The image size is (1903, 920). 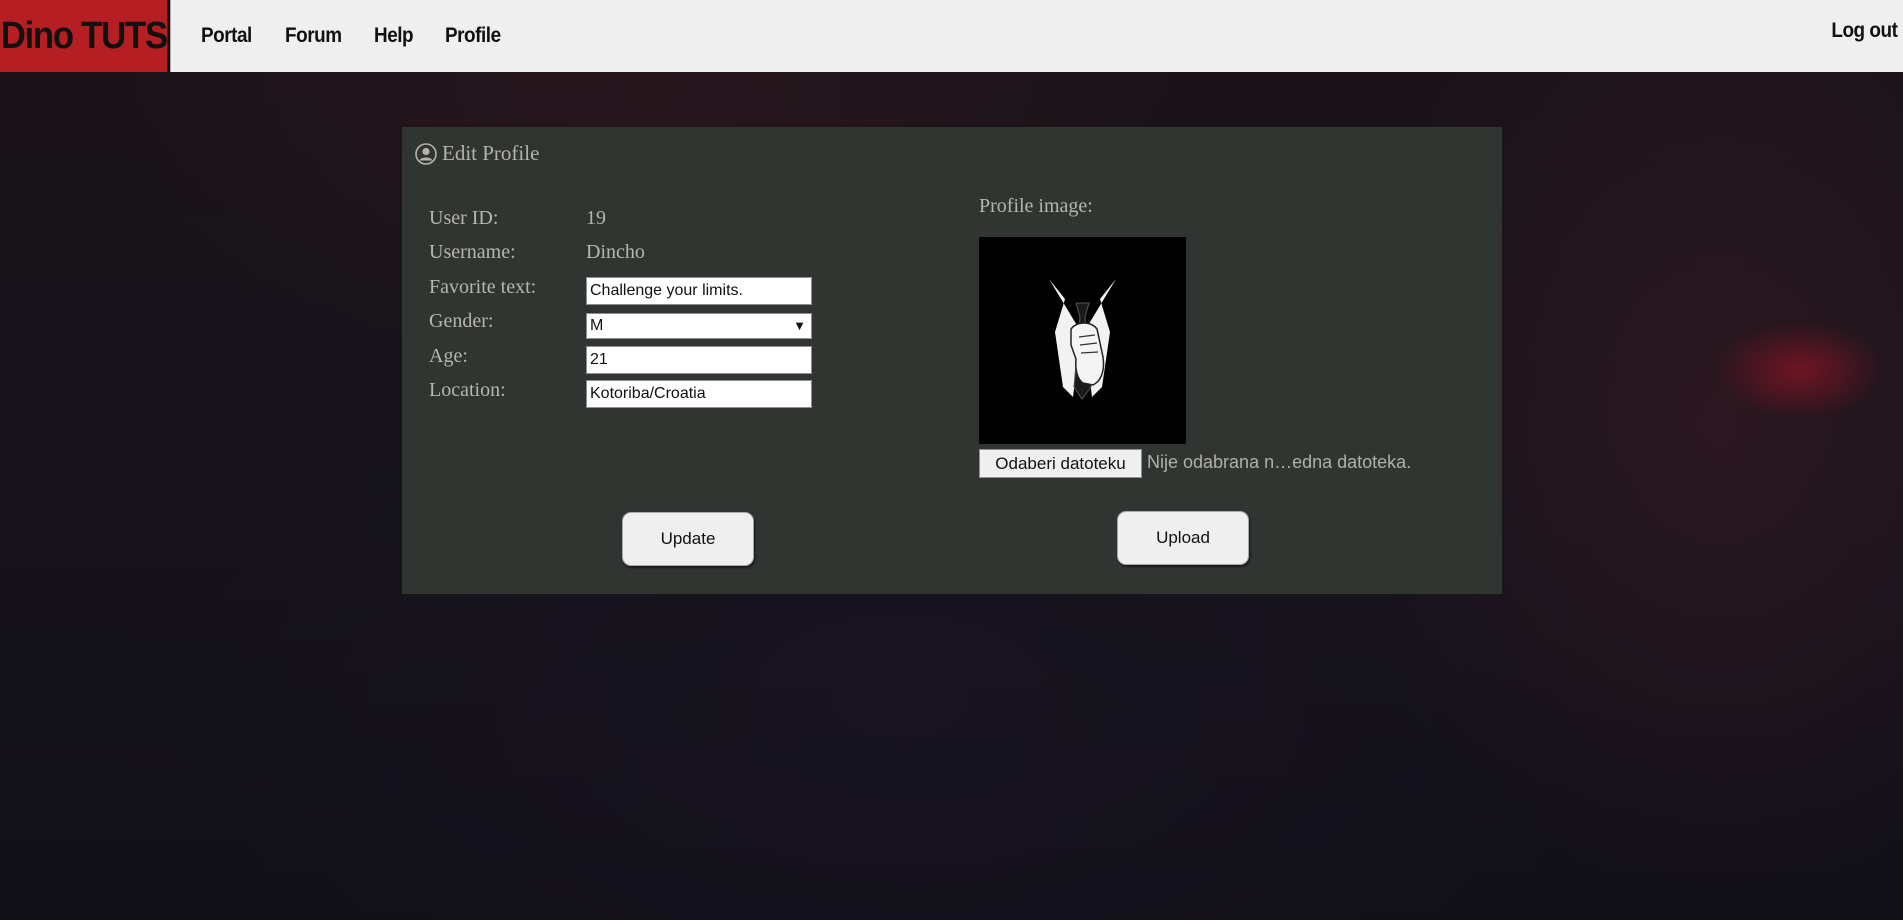 What do you see at coordinates (799, 325) in the screenshot?
I see `dropdown-arrow-icon: ▼` at bounding box center [799, 325].